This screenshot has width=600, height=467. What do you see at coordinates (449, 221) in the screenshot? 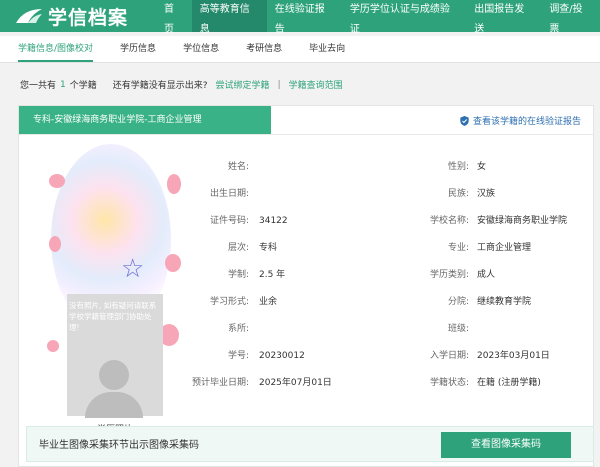
I see `field-label: 学校名称:` at bounding box center [449, 221].